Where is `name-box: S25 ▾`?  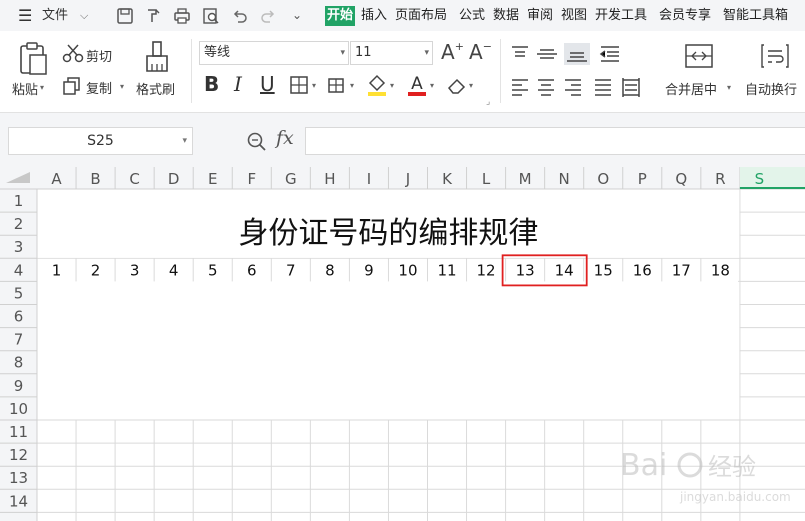
name-box: S25 ▾ is located at coordinates (100, 141).